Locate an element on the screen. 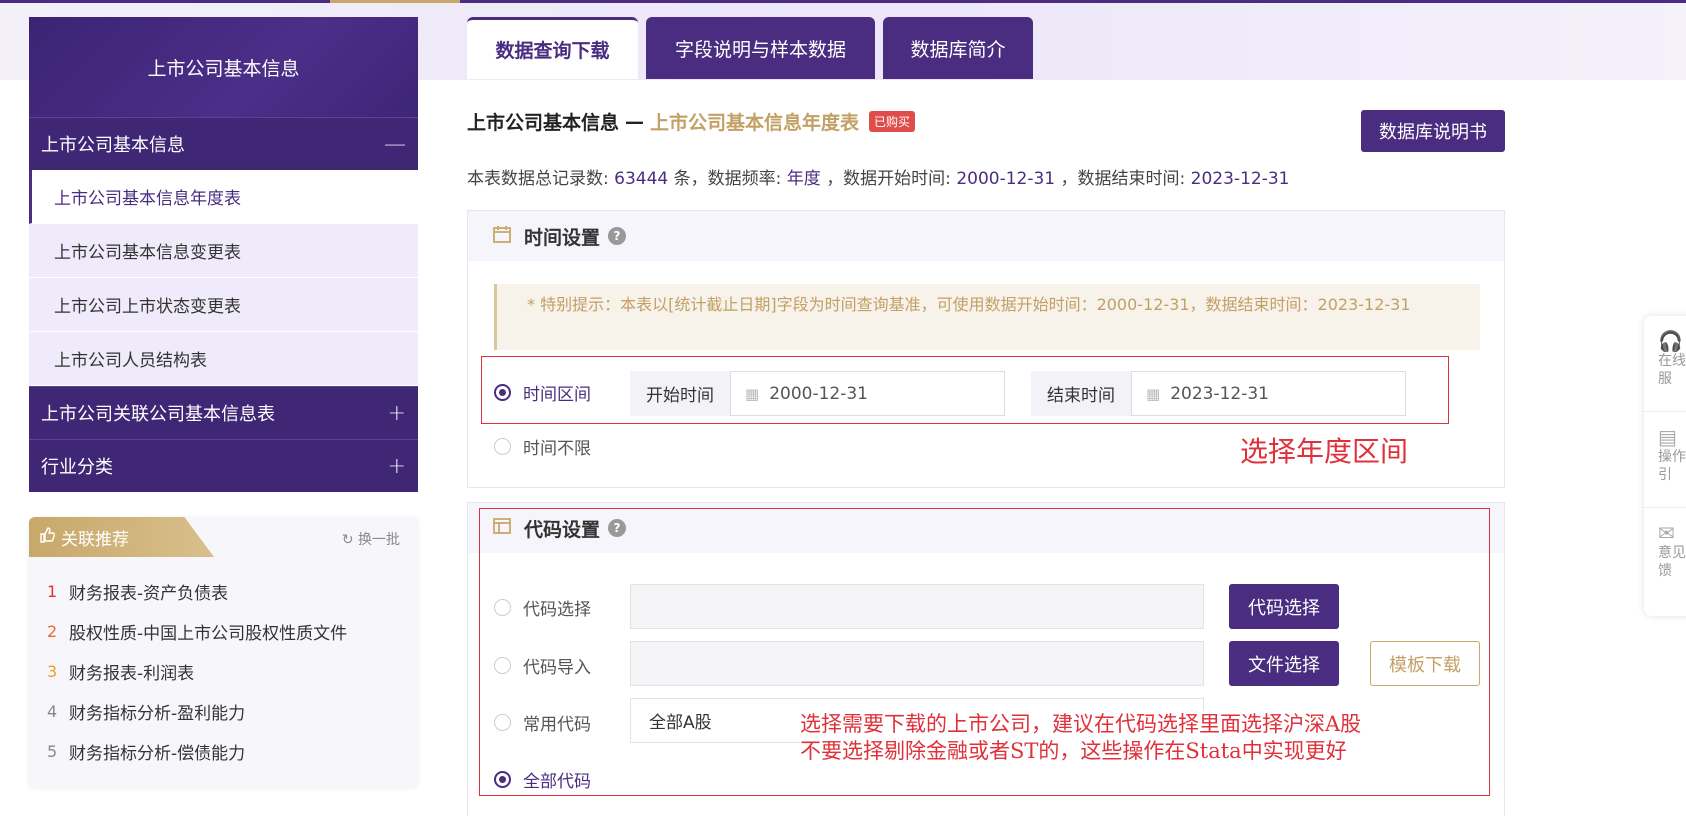  page-title: 上市公司基本信息 — 上市公司基本信息年度表 已购买 is located at coordinates (691, 121).